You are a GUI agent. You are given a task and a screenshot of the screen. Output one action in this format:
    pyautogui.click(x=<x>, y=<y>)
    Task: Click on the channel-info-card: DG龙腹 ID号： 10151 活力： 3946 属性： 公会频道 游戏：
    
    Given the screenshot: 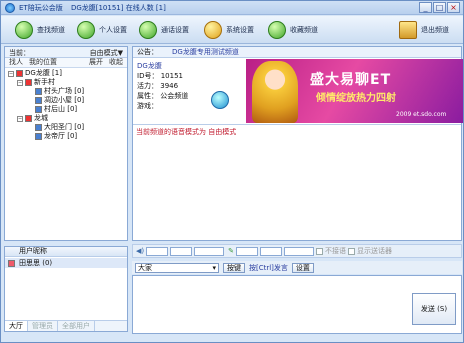 What is the action you would take?
    pyautogui.click(x=189, y=91)
    